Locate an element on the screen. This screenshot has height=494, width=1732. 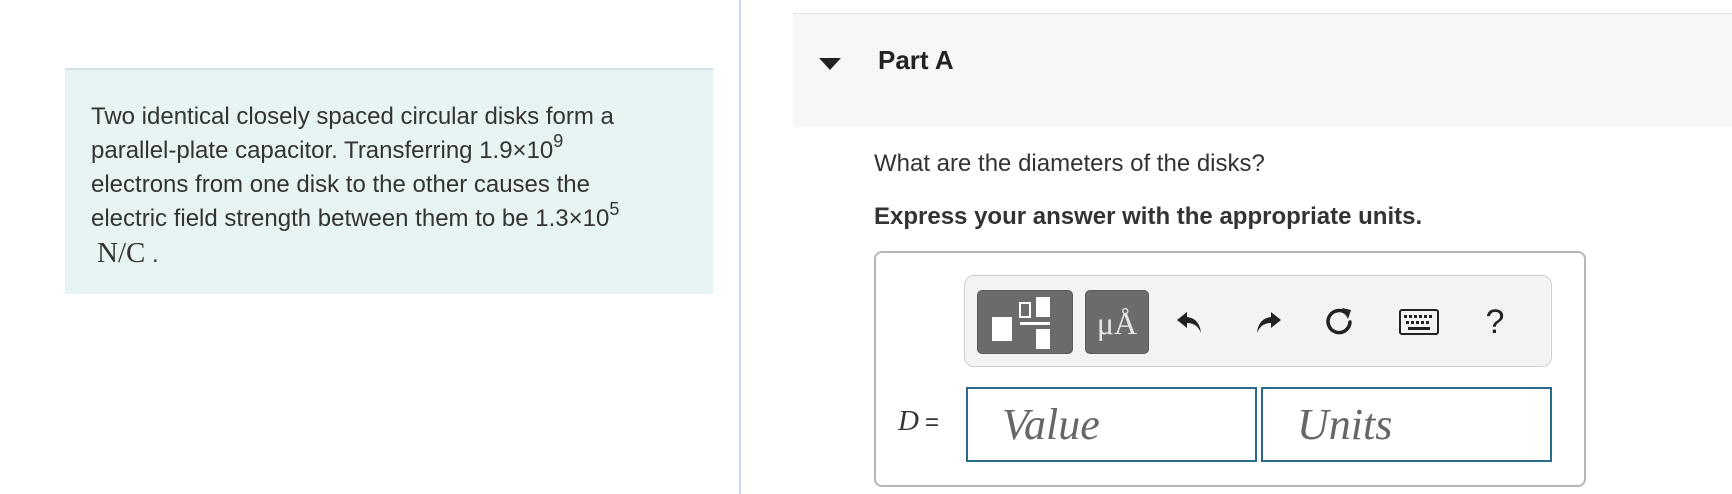
reset-button is located at coordinates (1339, 322).